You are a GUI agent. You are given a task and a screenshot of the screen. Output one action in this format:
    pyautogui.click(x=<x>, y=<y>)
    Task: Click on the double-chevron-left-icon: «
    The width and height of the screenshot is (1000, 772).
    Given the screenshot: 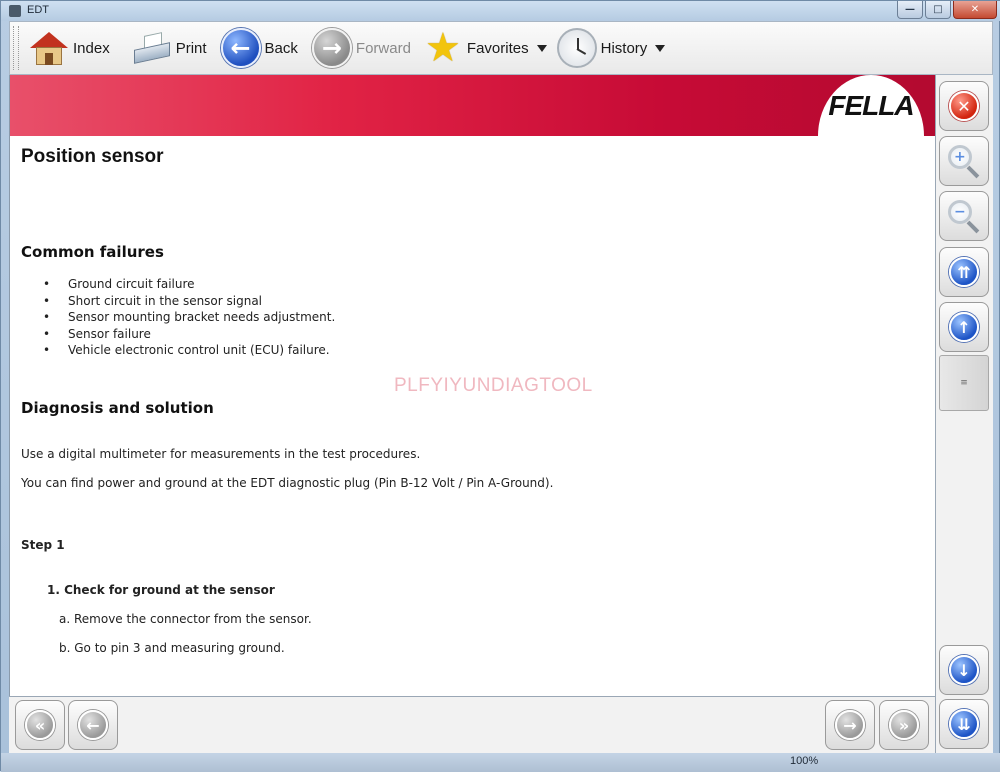 What is the action you would take?
    pyautogui.click(x=40, y=725)
    